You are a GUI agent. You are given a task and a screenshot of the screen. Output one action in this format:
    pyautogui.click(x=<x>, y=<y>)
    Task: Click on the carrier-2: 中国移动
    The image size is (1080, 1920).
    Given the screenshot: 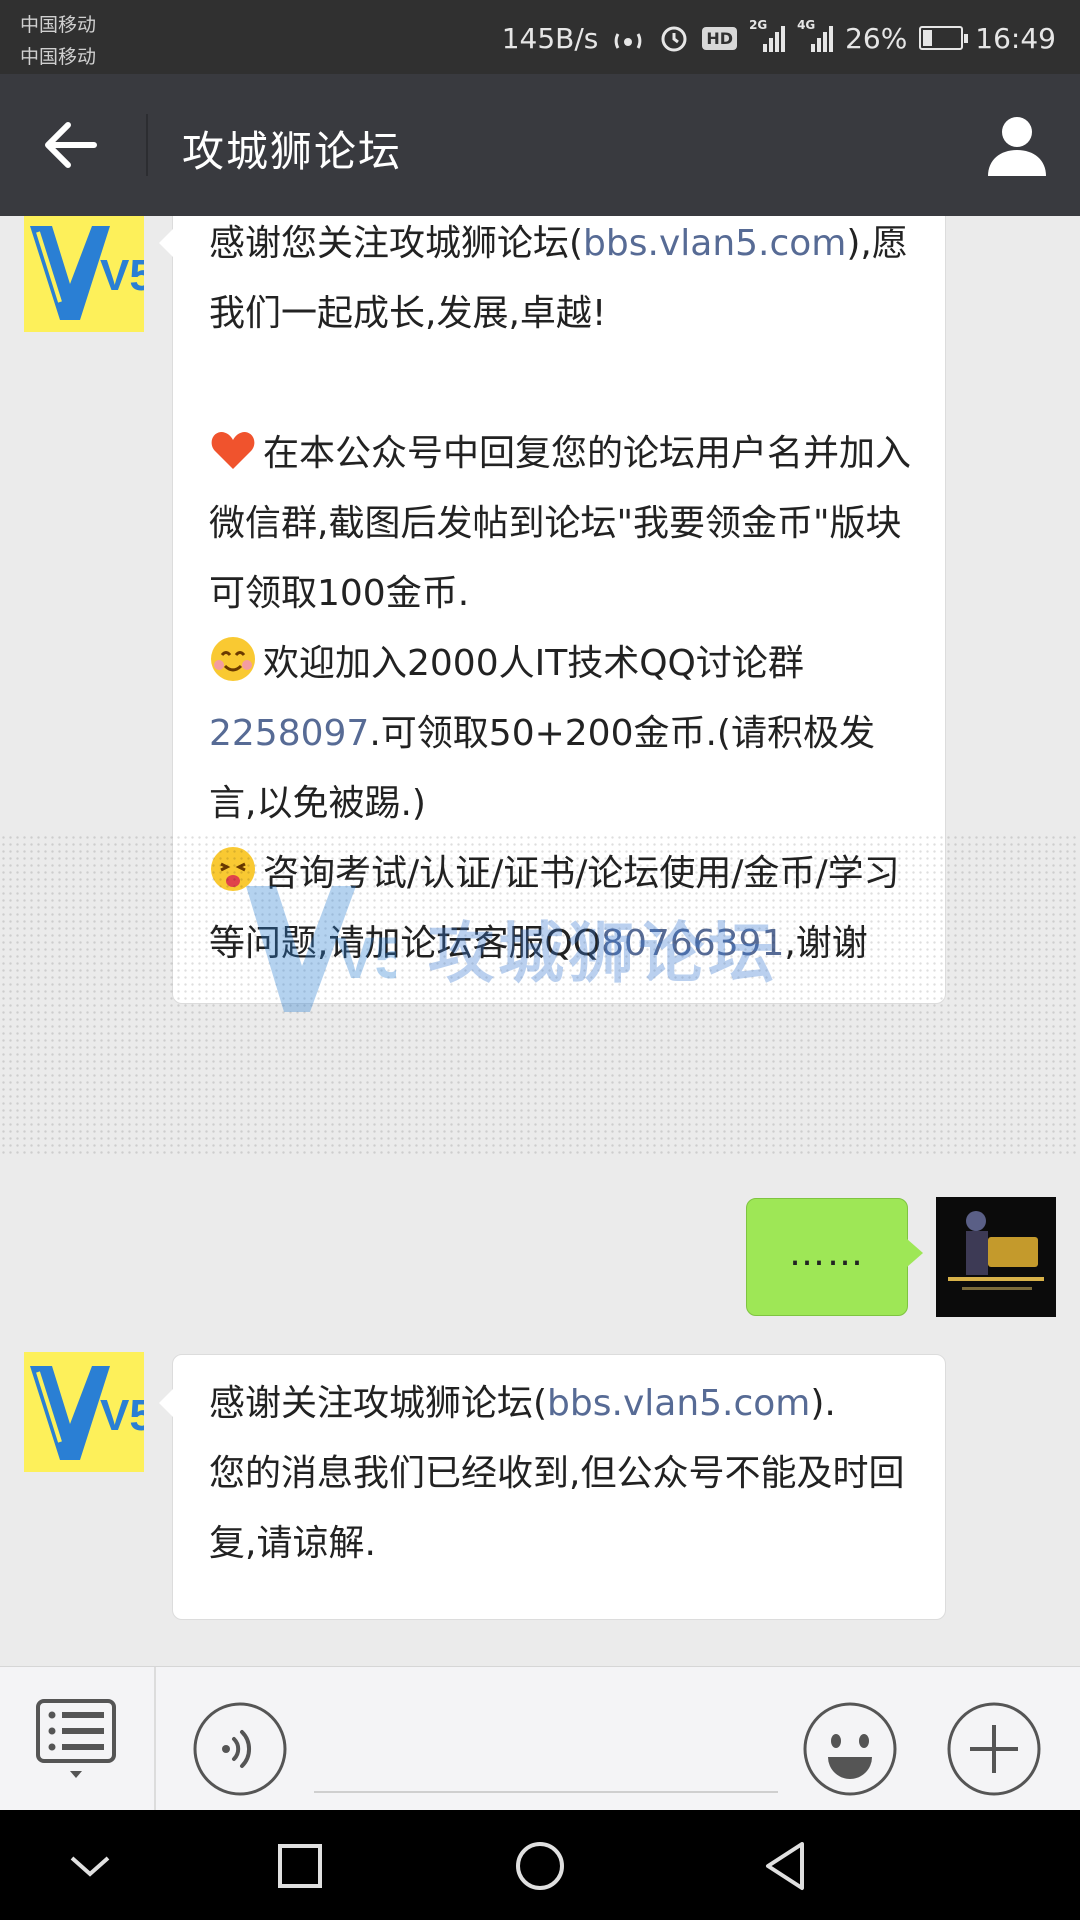 What is the action you would take?
    pyautogui.click(x=58, y=57)
    